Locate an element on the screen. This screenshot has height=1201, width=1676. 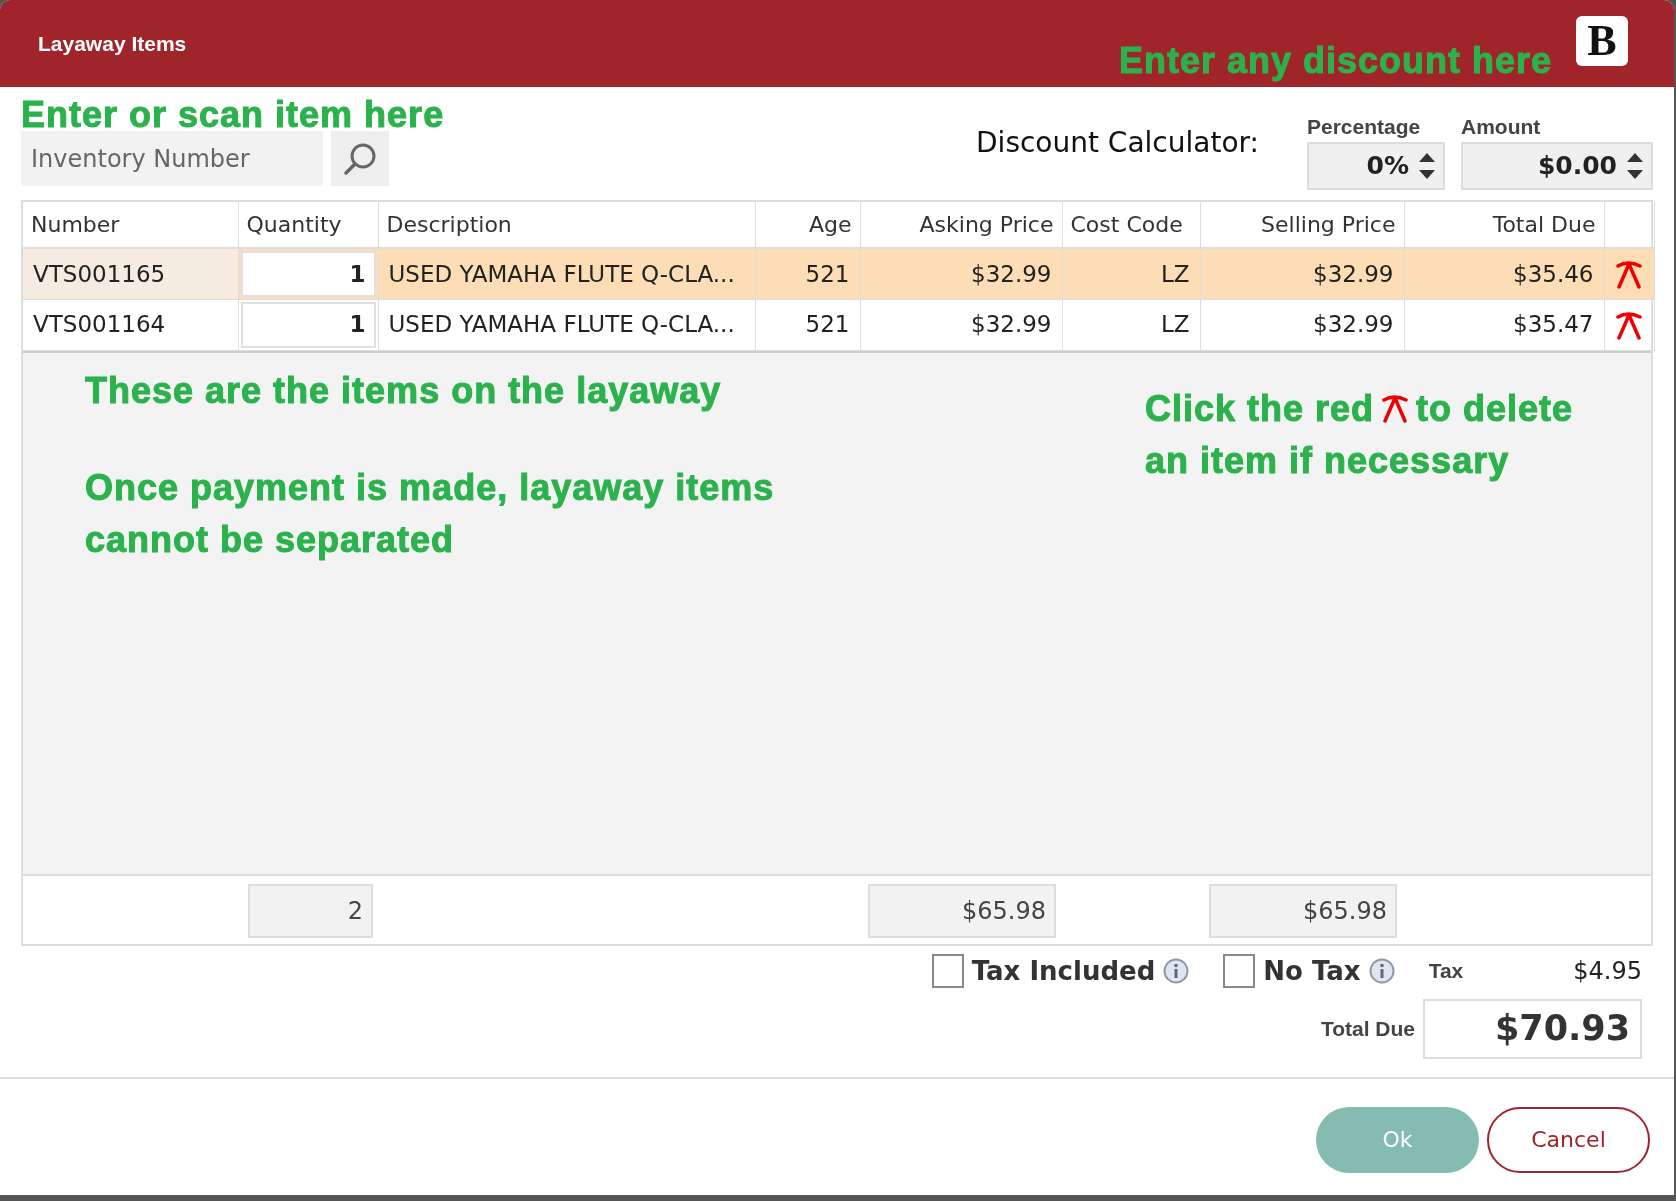
total-field: 2 is located at coordinates (310, 910).